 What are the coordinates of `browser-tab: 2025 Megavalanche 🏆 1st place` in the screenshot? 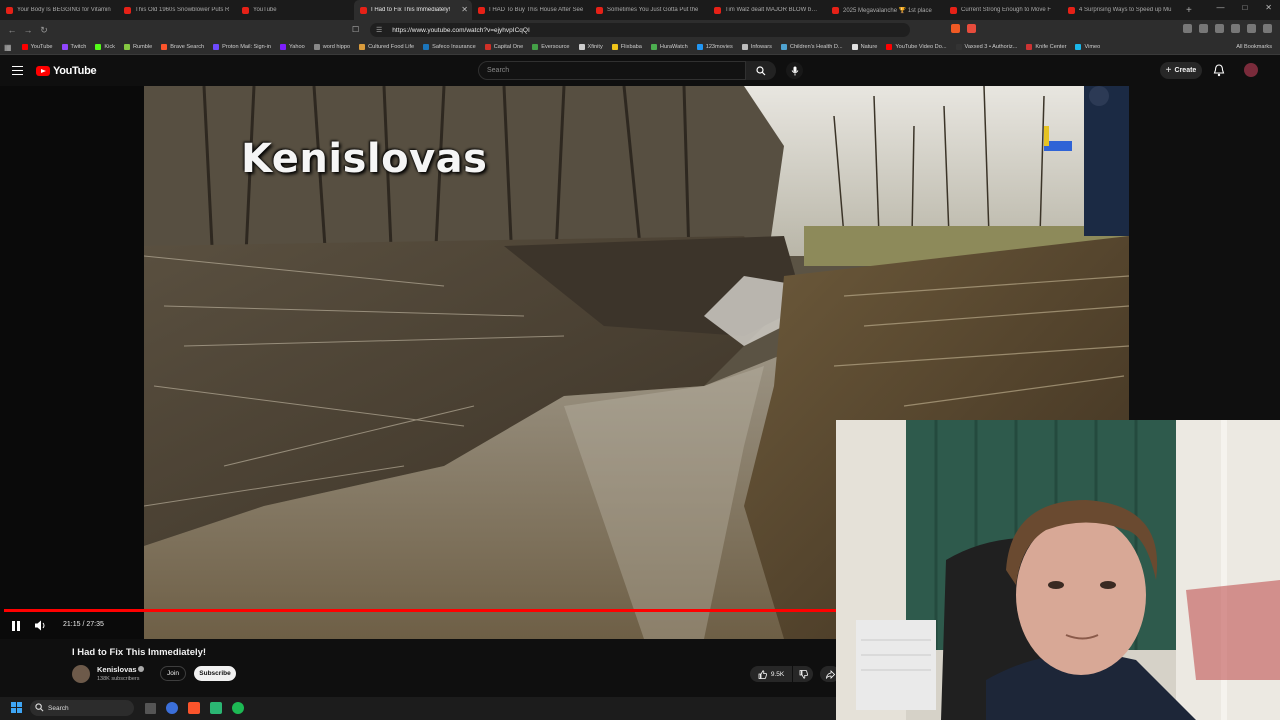 It's located at (885, 10).